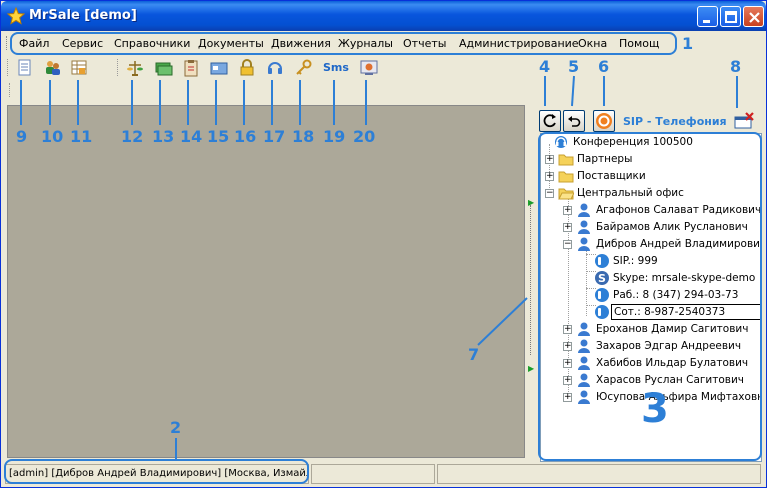 This screenshot has width=767, height=488. I want to click on window-title: MrSale [demo], so click(83, 15).